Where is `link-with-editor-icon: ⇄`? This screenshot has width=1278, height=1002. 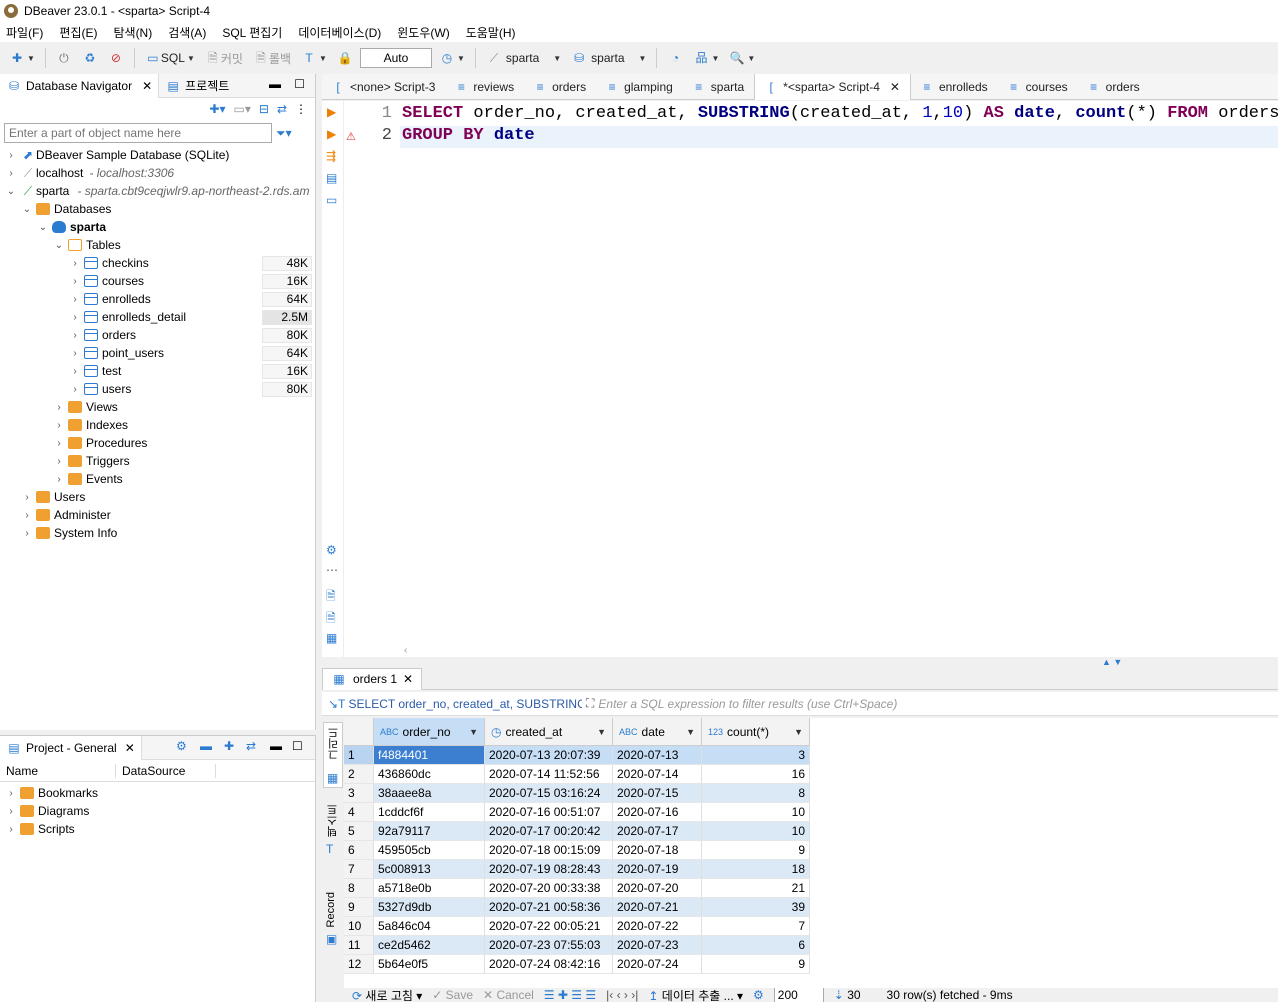 link-with-editor-icon: ⇄ is located at coordinates (282, 109).